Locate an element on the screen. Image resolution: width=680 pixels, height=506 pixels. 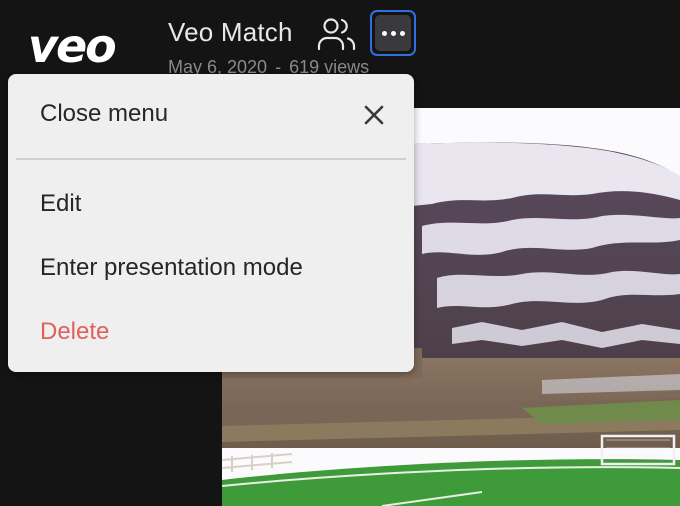
veo-logo: veo is located at coordinates (72, 45).